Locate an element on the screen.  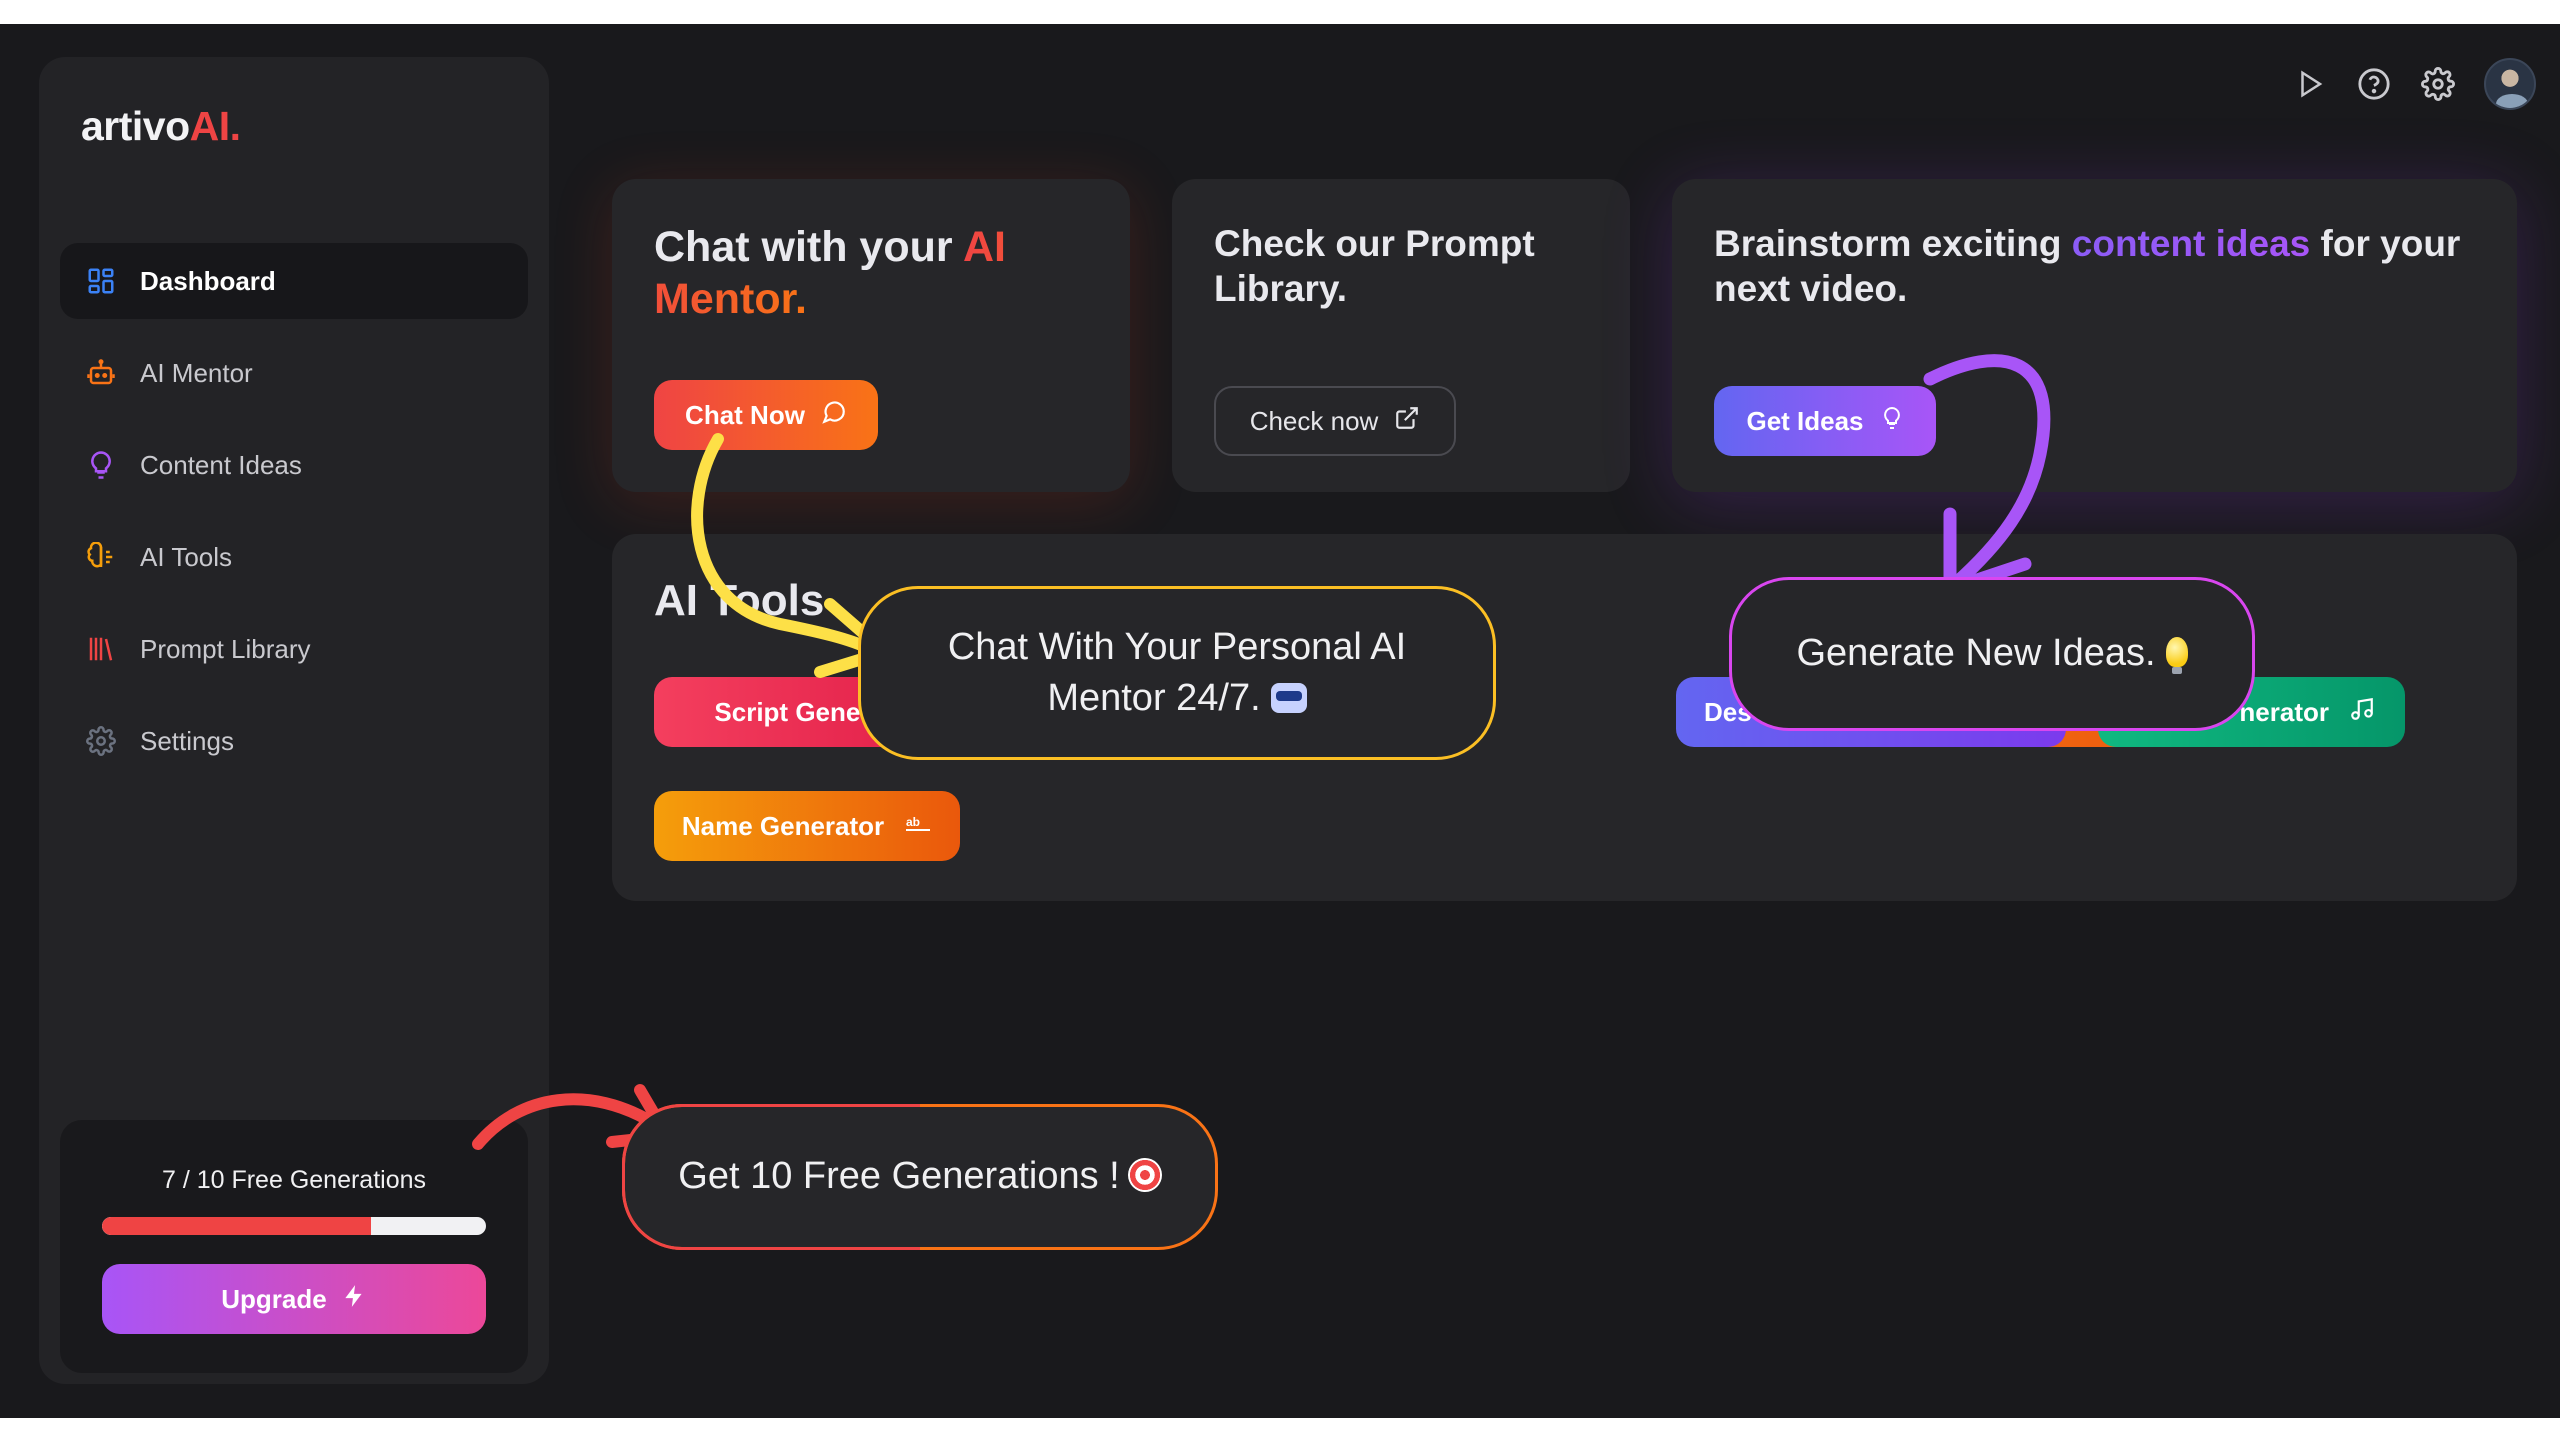
generations-progress-fill is located at coordinates (236, 1226).